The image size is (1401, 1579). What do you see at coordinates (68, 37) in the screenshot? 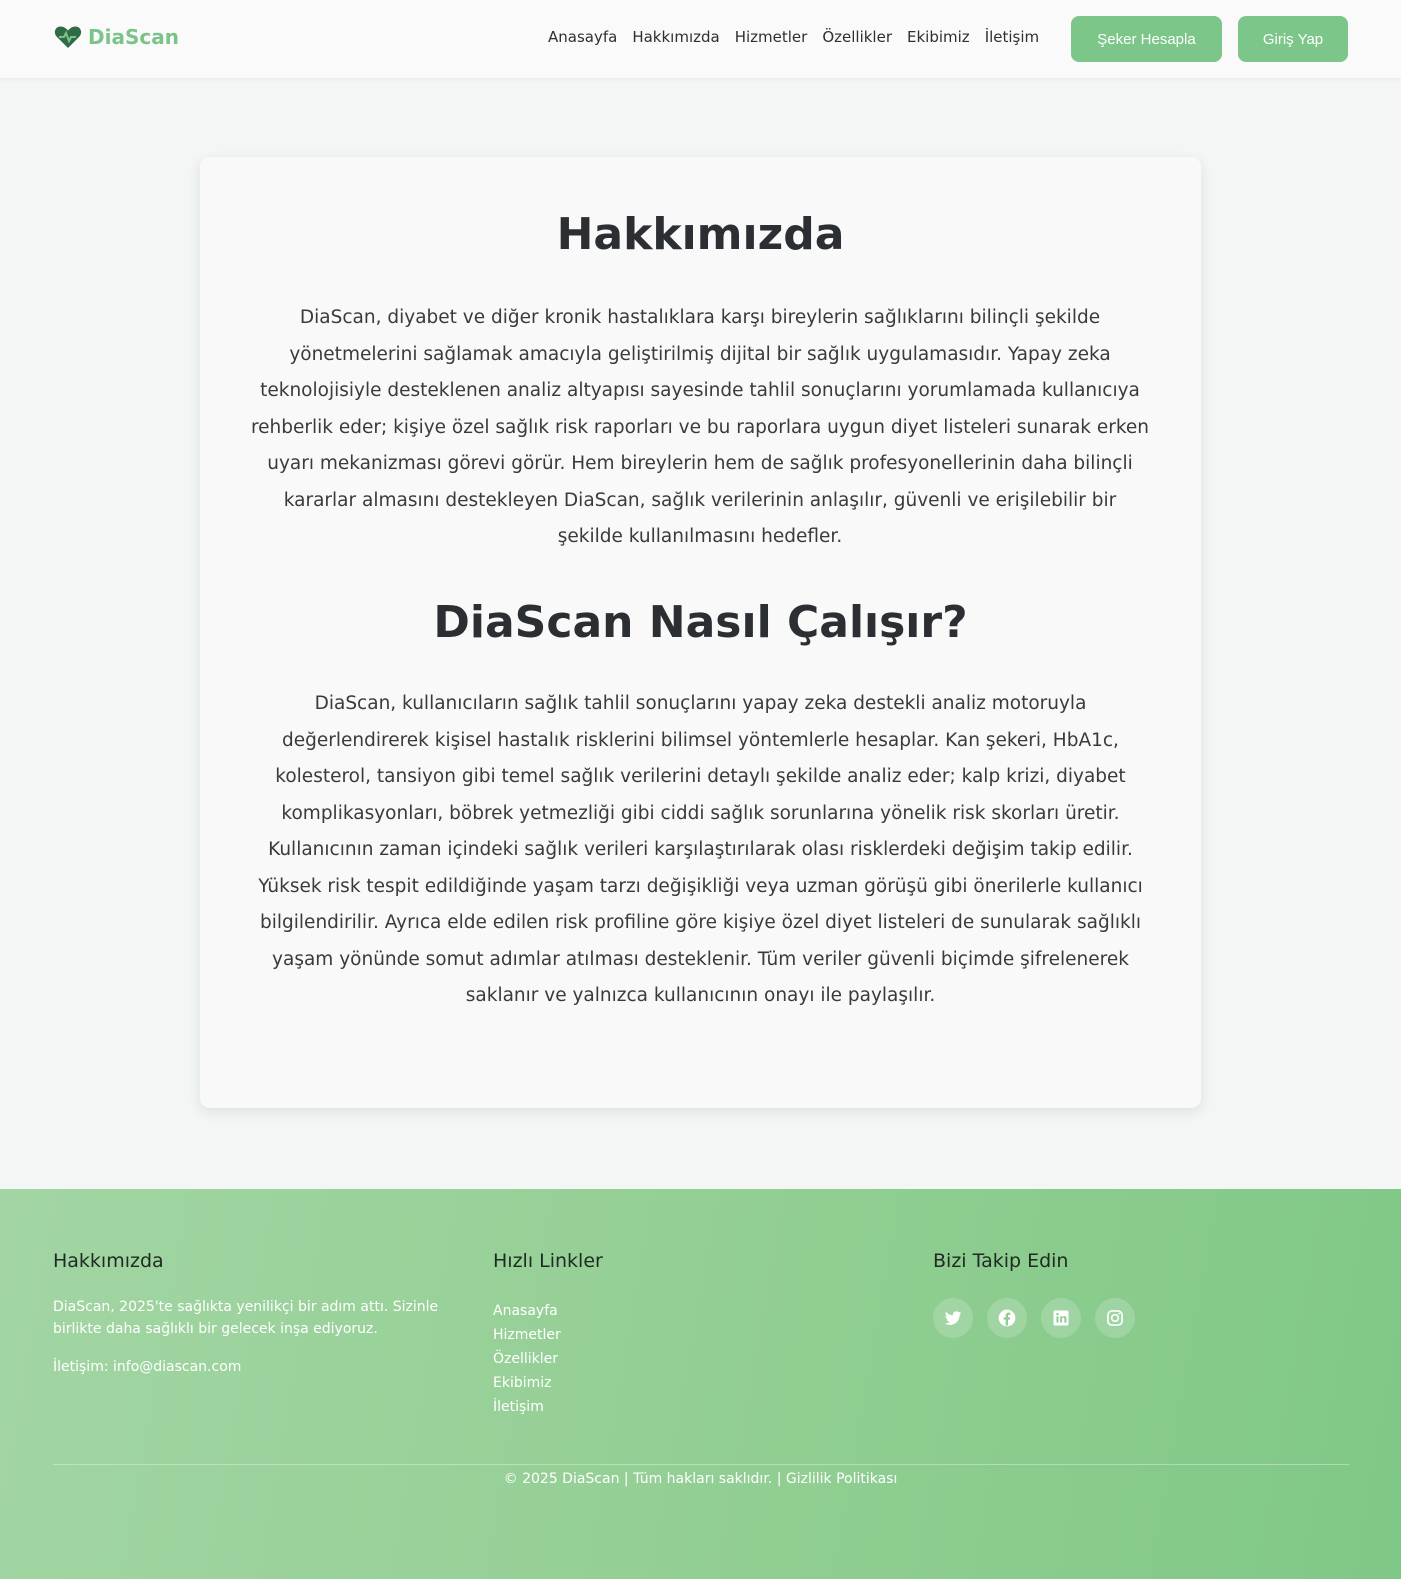
I see `heart-logo-icon` at bounding box center [68, 37].